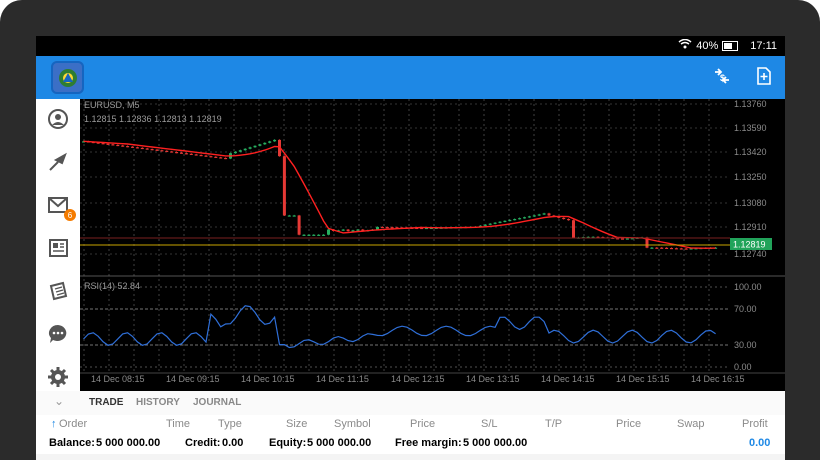 This screenshot has width=820, height=460. Describe the element at coordinates (118, 379) in the screenshot. I see `time-tick-label: 14 Dec 08:15` at that location.